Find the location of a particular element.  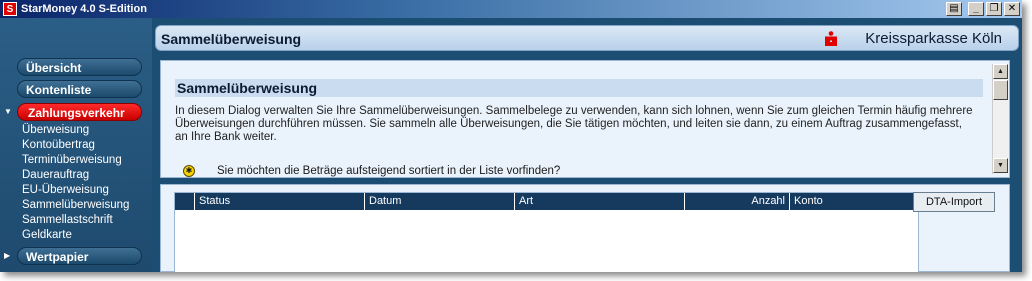

nav-zahlungsverkehr: Zahlungsverkehr is located at coordinates (79, 112).